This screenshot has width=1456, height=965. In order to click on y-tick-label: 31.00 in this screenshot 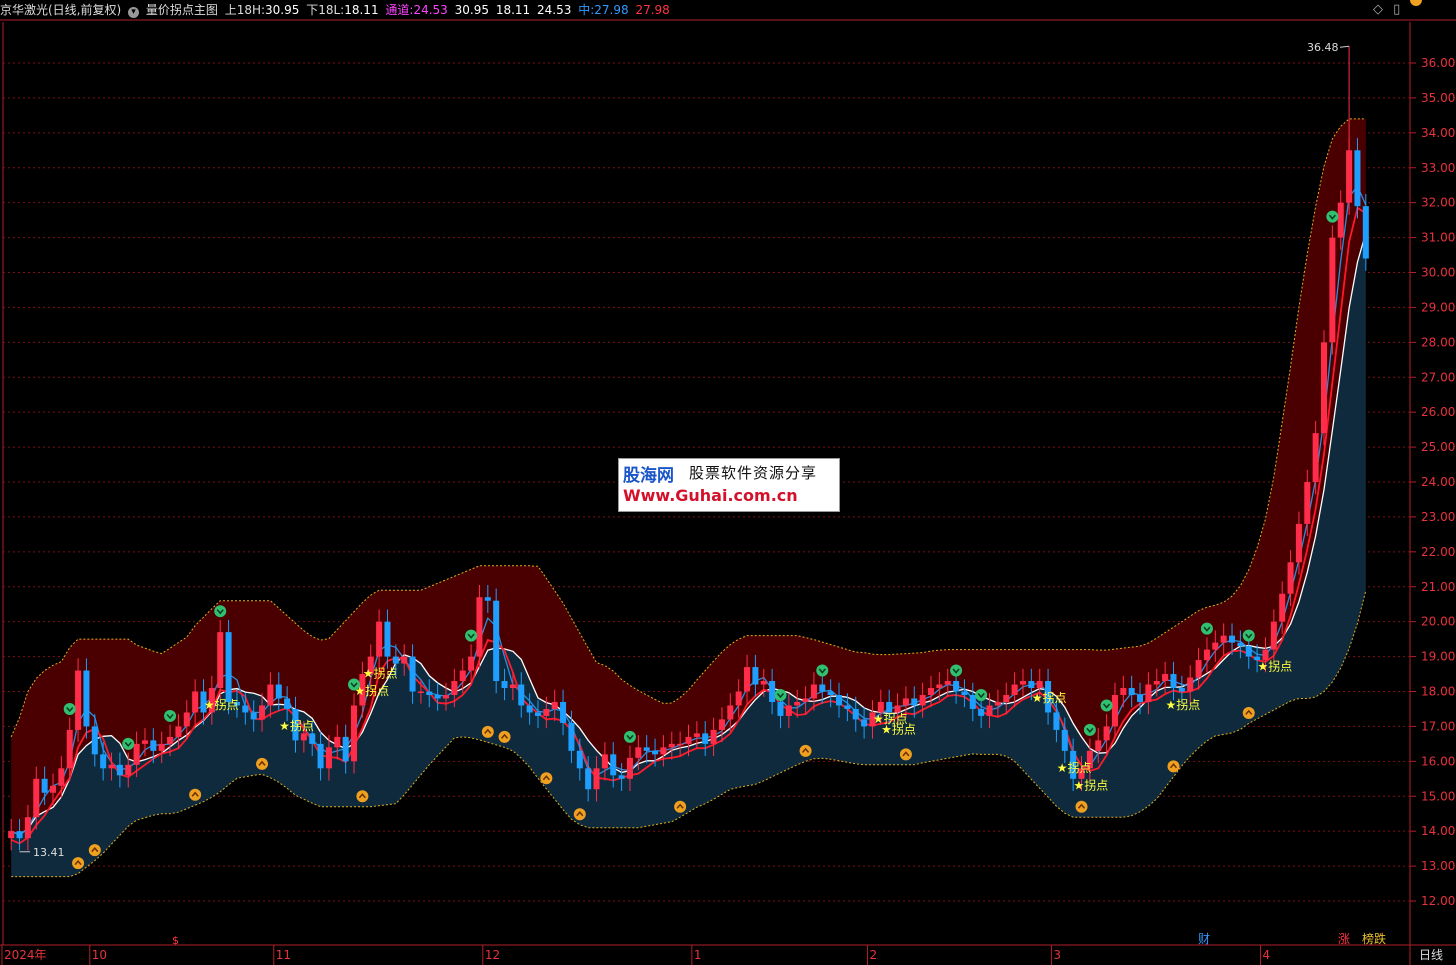, I will do `click(1438, 238)`.